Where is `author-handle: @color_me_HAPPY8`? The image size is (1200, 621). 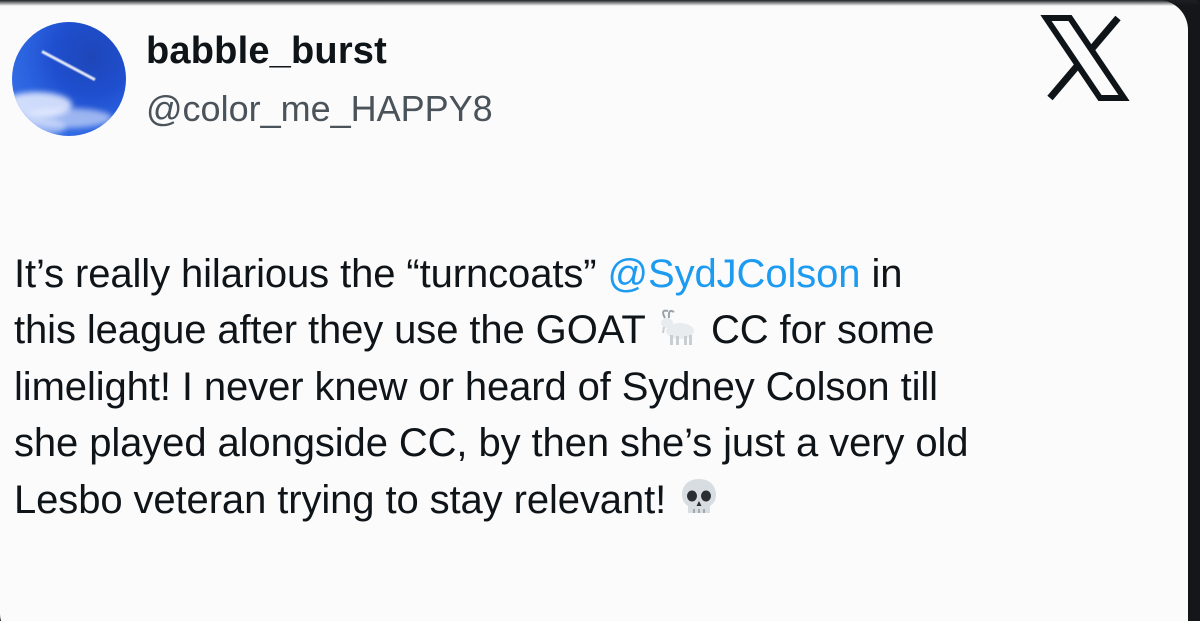 author-handle: @color_me_HAPPY8 is located at coordinates (319, 109).